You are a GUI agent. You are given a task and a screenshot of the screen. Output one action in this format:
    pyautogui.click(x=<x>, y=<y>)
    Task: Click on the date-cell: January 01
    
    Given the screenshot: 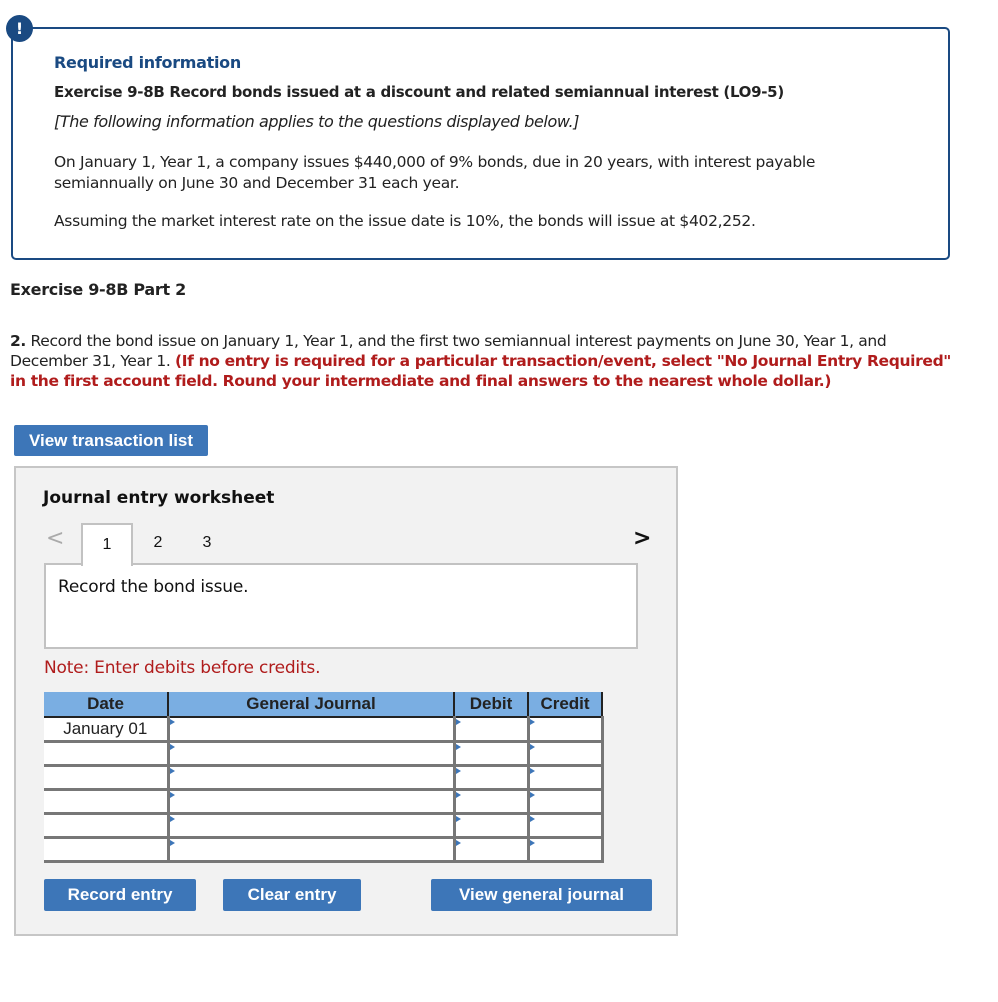 What is the action you would take?
    pyautogui.click(x=107, y=730)
    